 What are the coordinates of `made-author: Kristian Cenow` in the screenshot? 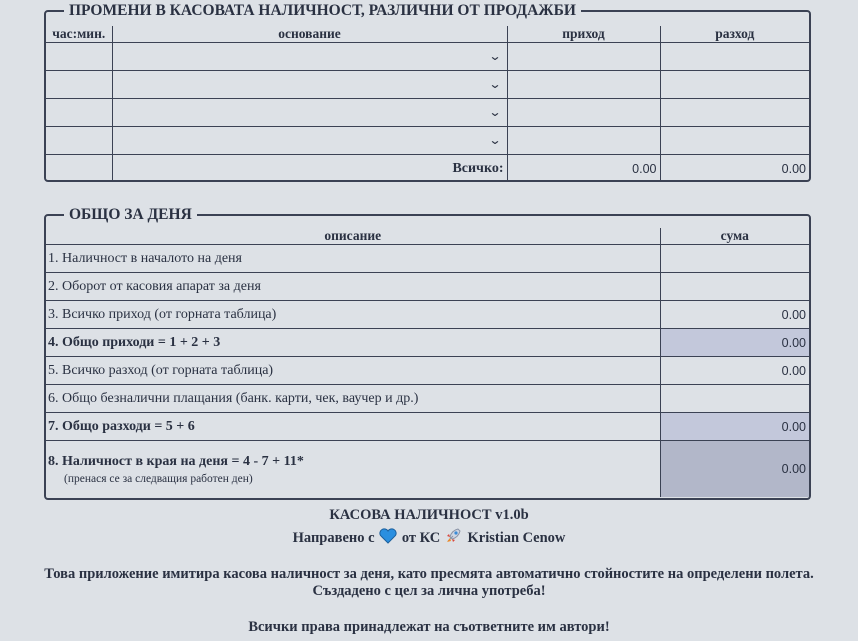 It's located at (516, 537).